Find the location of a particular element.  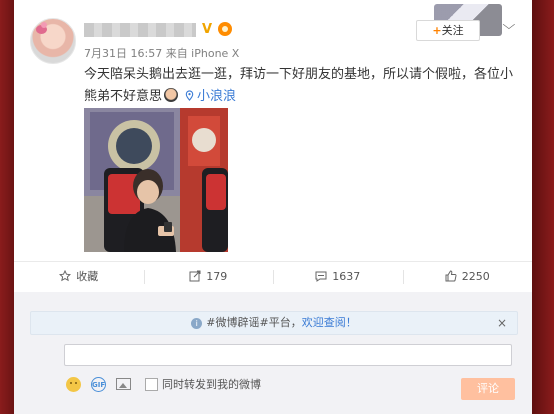

level-badge-icon is located at coordinates (225, 29).